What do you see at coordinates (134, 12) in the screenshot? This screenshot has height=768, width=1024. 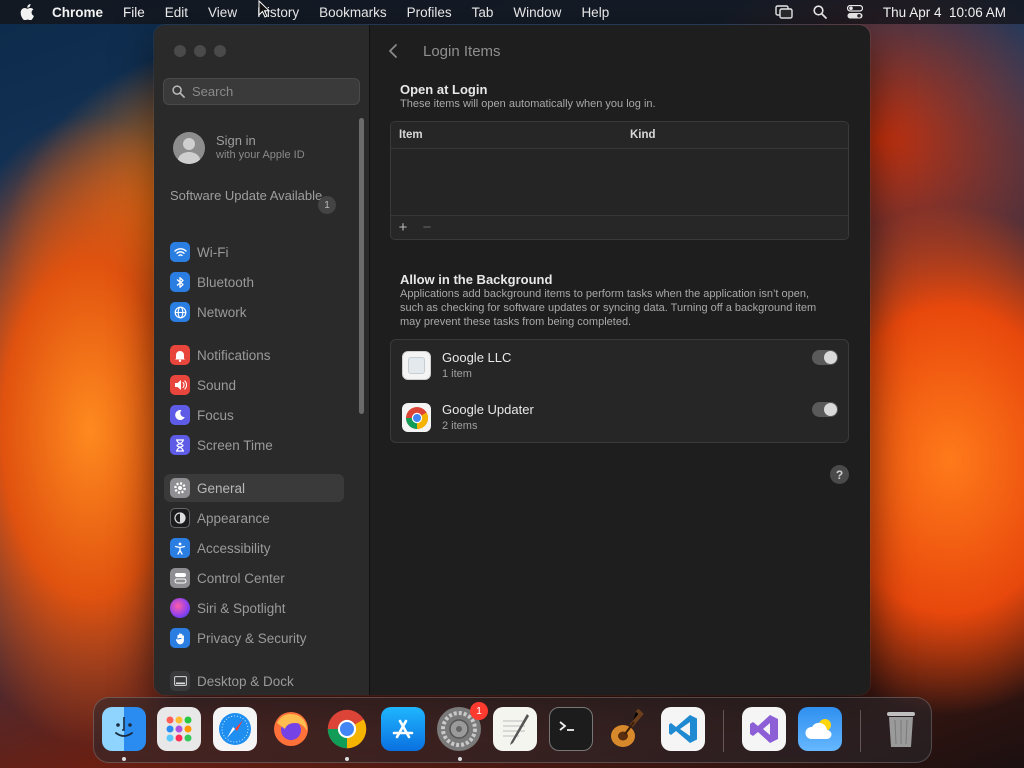 I see `menu-file: File` at bounding box center [134, 12].